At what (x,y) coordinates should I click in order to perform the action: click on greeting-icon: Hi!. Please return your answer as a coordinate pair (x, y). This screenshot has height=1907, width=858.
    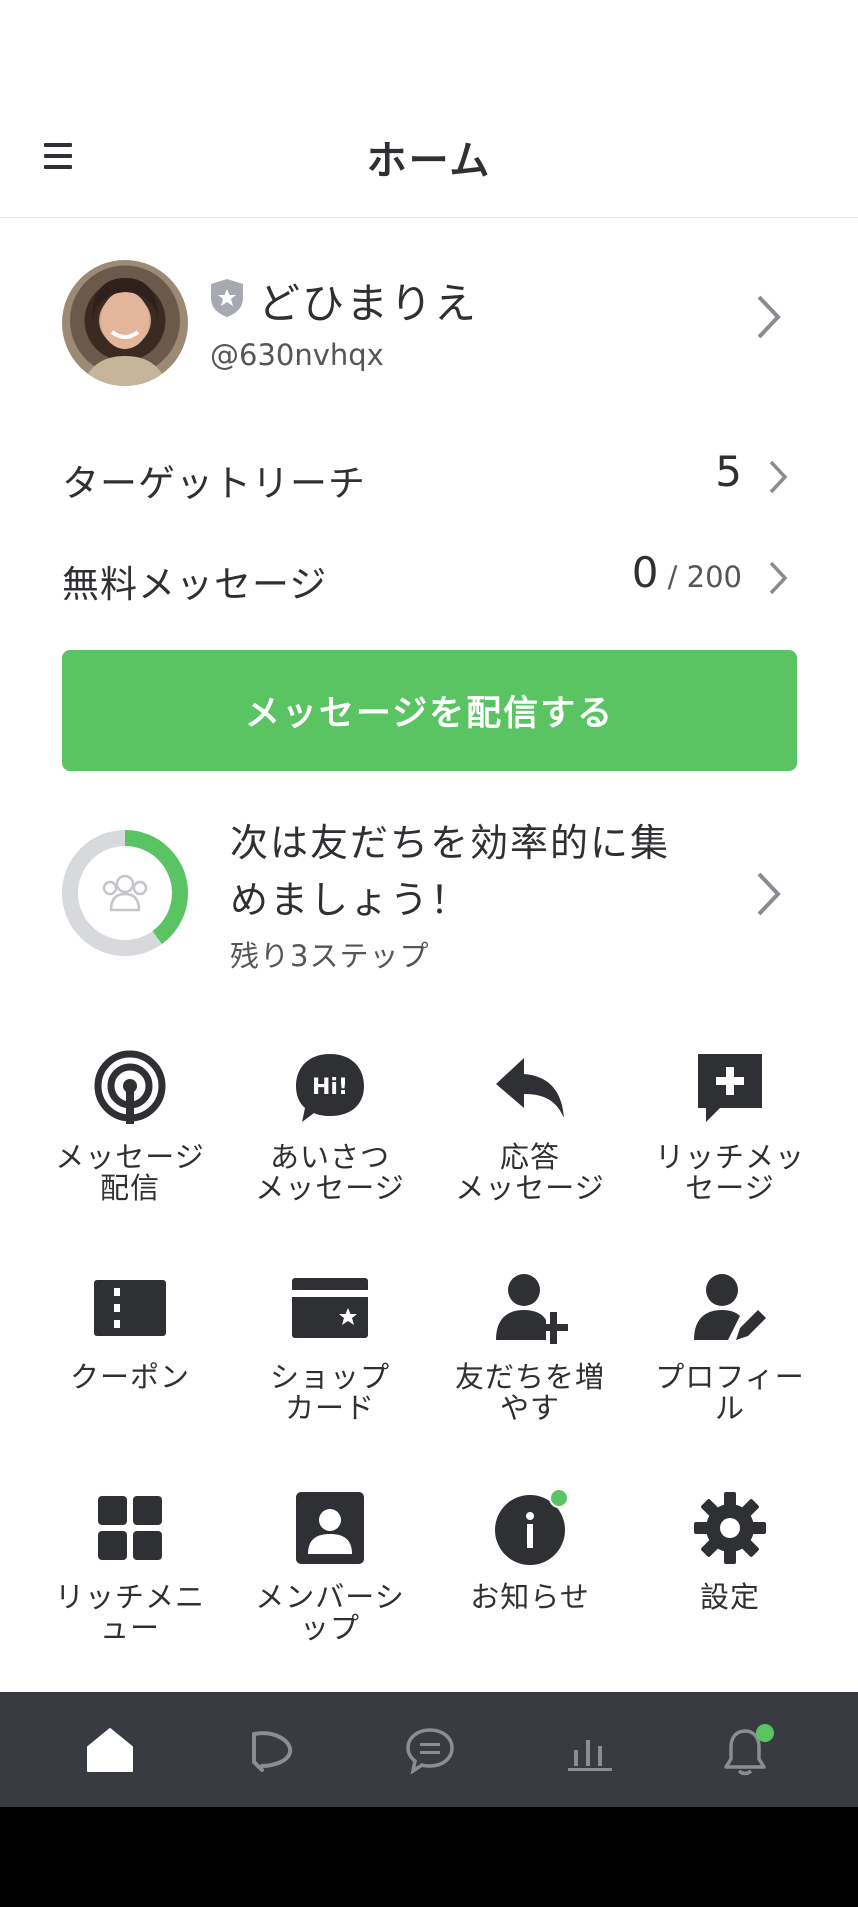
    Looking at the image, I should click on (330, 1088).